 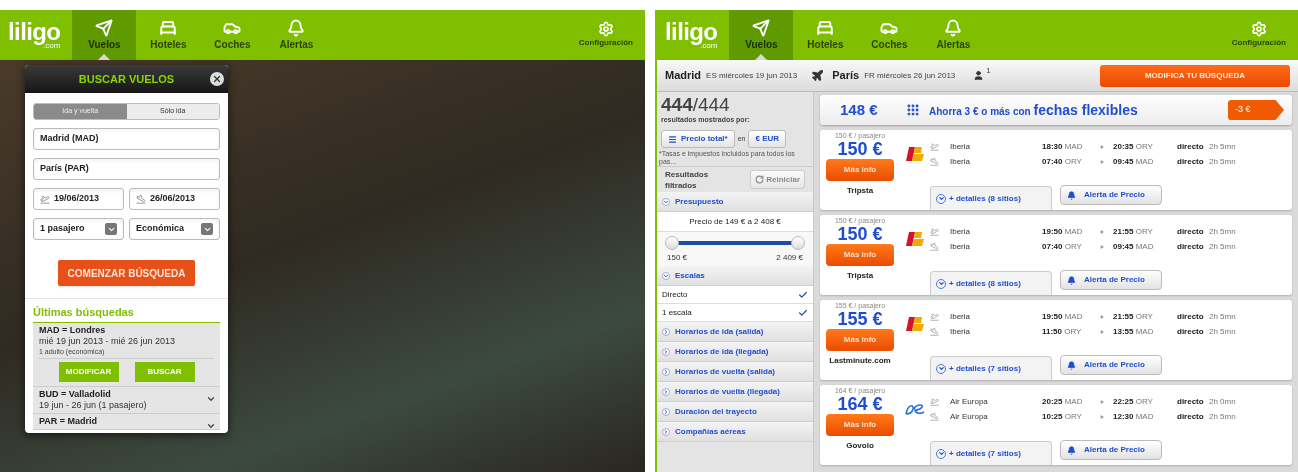 What do you see at coordinates (735, 243) in the screenshot?
I see `price-slider` at bounding box center [735, 243].